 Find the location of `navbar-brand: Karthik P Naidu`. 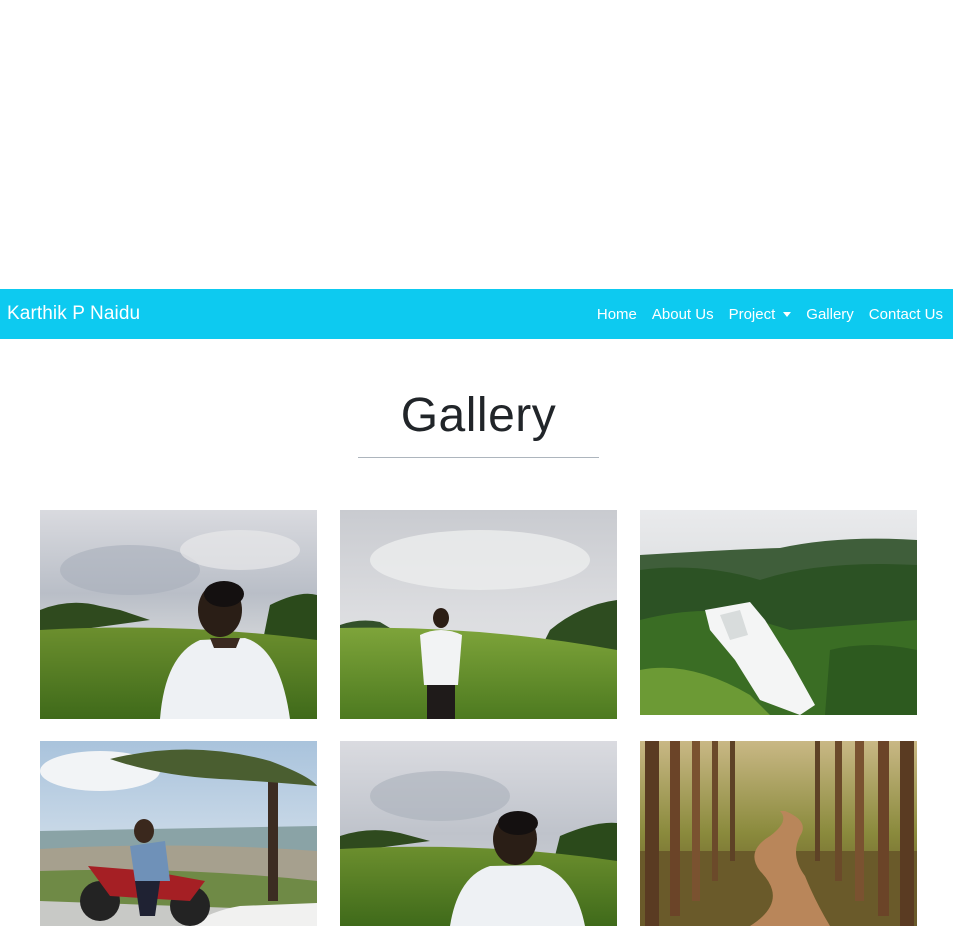

navbar-brand: Karthik P Naidu is located at coordinates (73, 314).